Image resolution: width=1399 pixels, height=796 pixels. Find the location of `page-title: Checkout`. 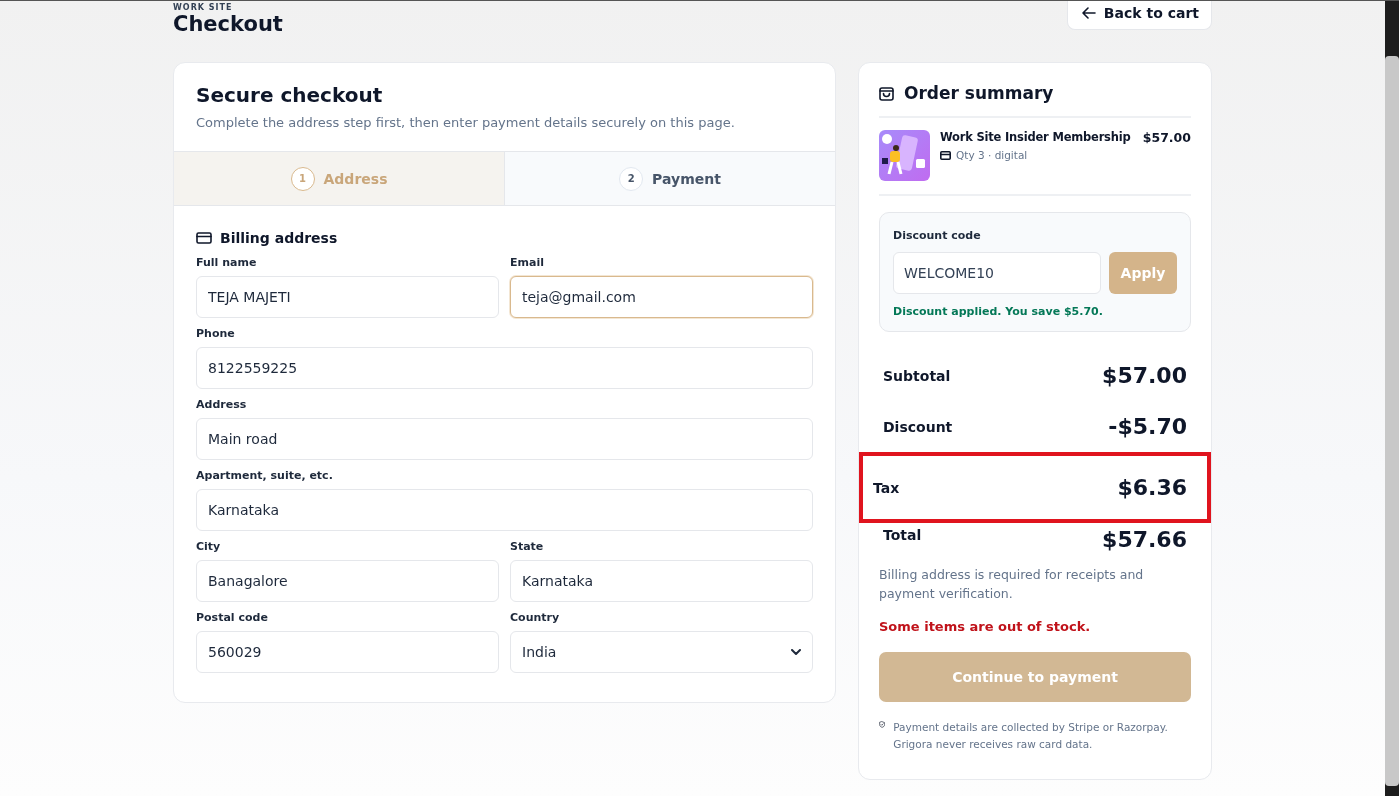

page-title: Checkout is located at coordinates (228, 24).